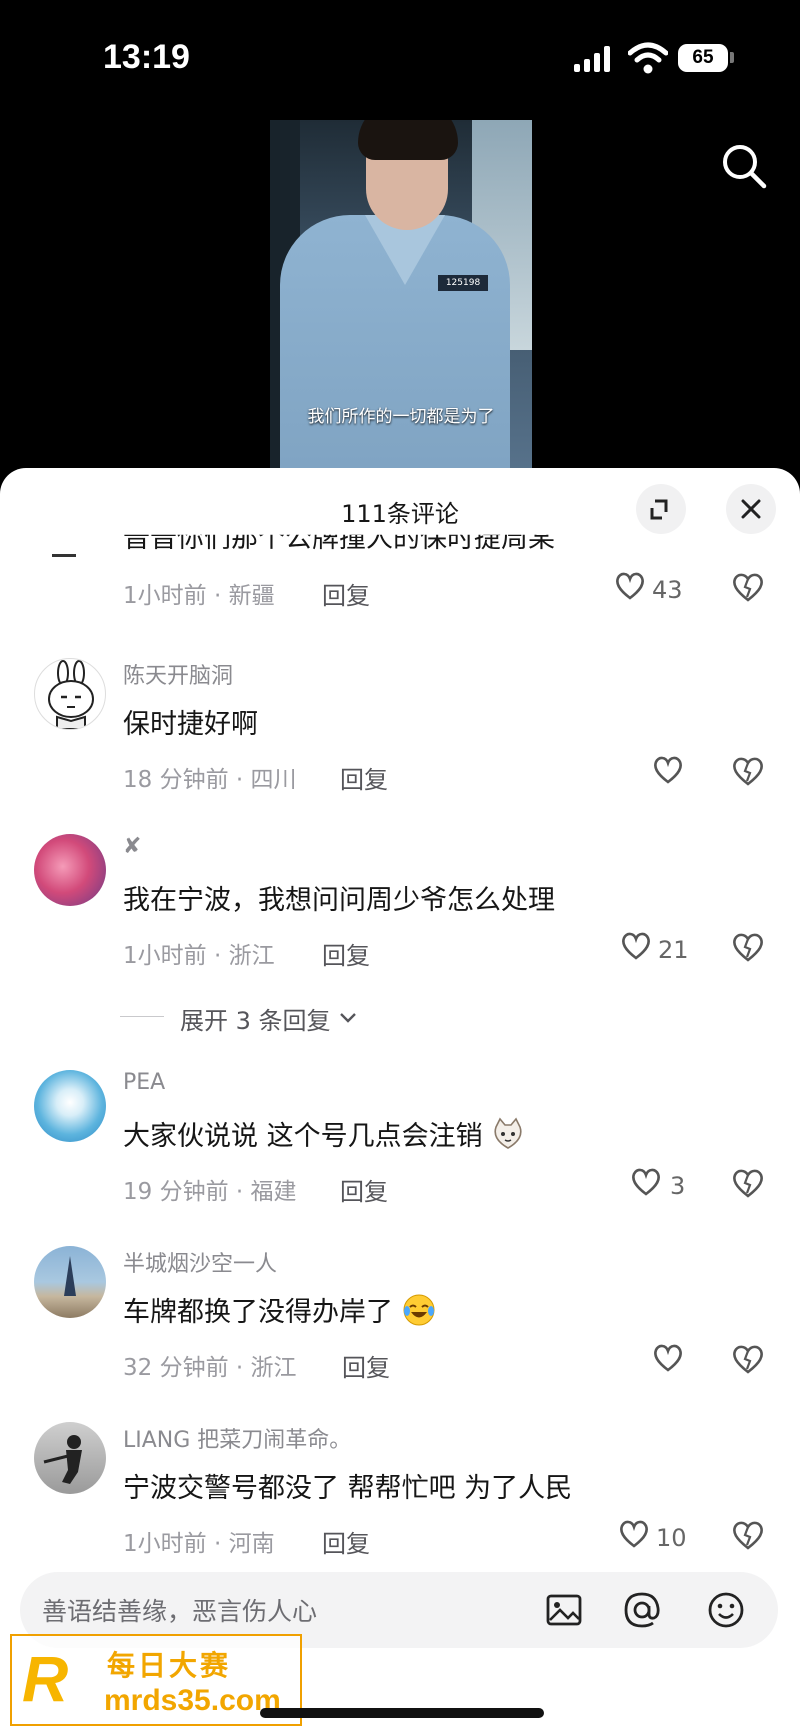 The height and width of the screenshot is (1736, 800). What do you see at coordinates (508, 1133) in the screenshot?
I see `cat-emoji-icon` at bounding box center [508, 1133].